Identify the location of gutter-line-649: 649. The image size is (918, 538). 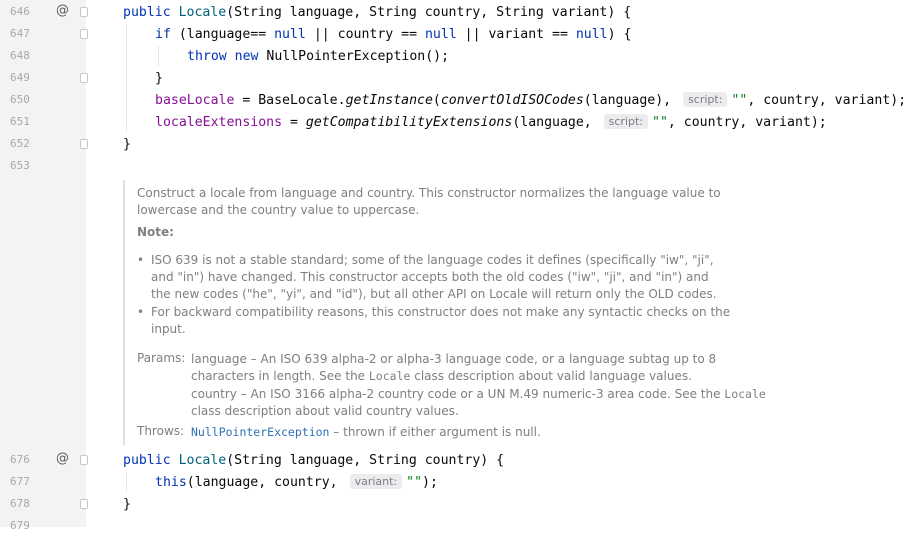
(44, 79).